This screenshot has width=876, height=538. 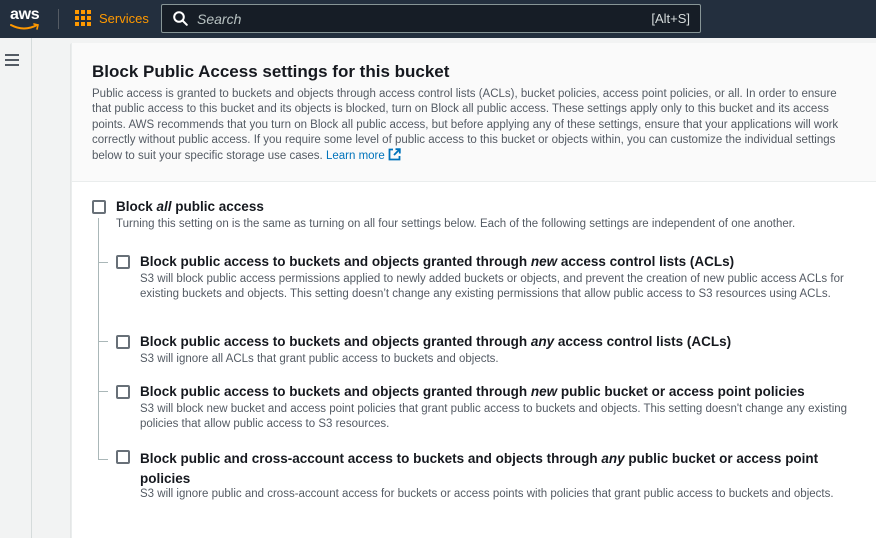 I want to click on learn-more-link: Learn more, so click(x=363, y=155).